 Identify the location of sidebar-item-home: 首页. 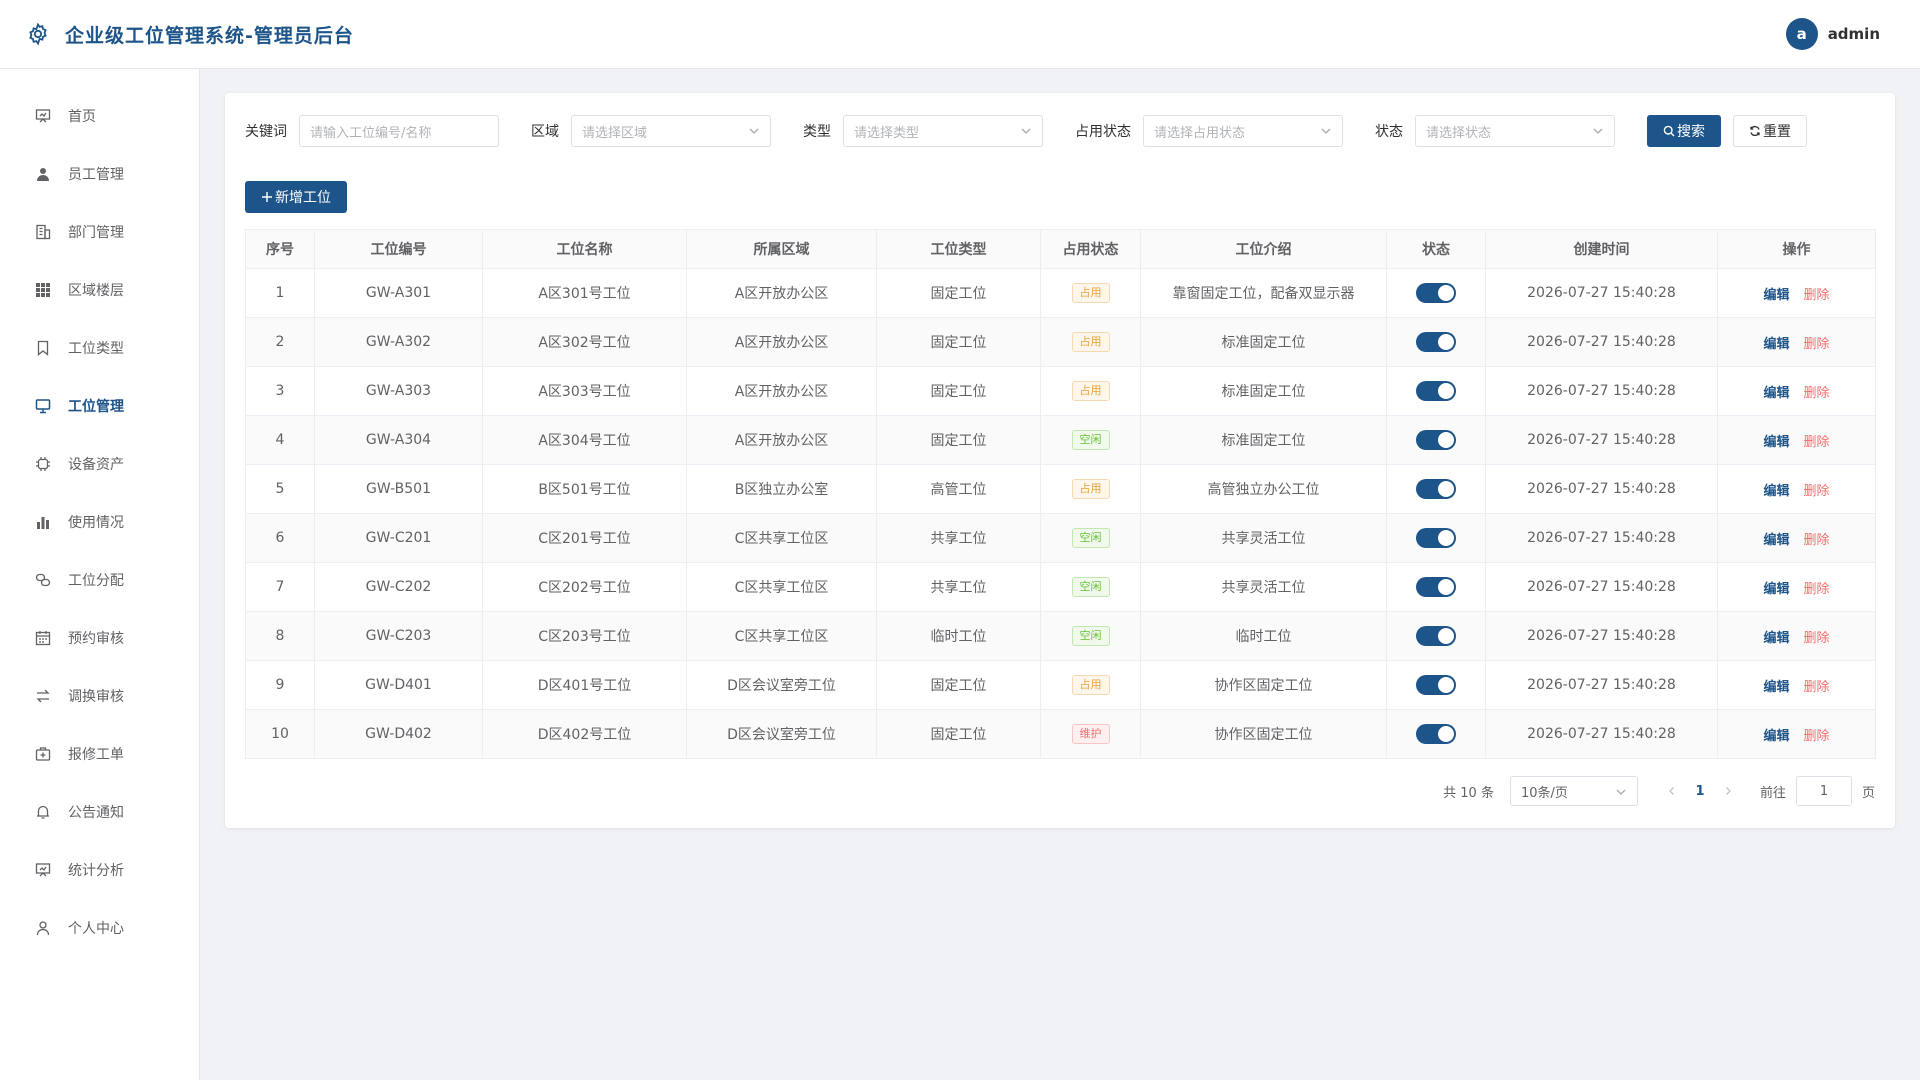
(99, 116).